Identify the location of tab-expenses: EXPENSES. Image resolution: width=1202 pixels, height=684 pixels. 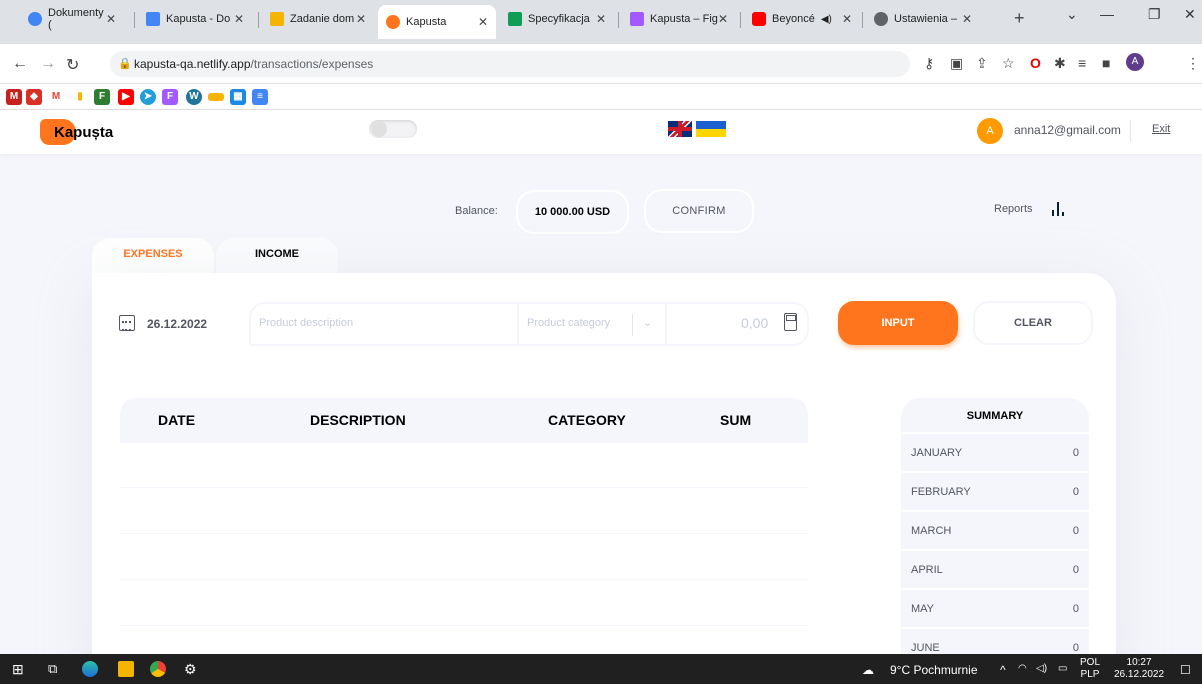
(153, 257).